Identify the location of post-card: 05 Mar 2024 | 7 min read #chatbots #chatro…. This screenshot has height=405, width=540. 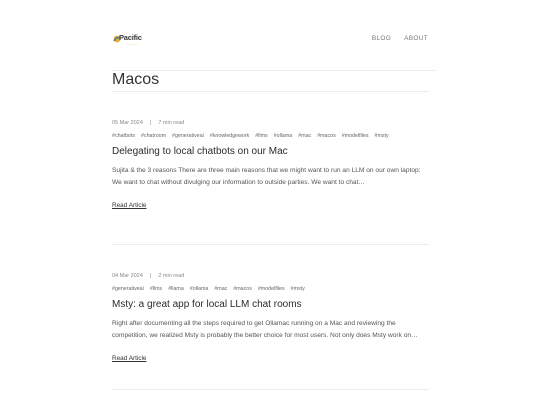
(270, 165).